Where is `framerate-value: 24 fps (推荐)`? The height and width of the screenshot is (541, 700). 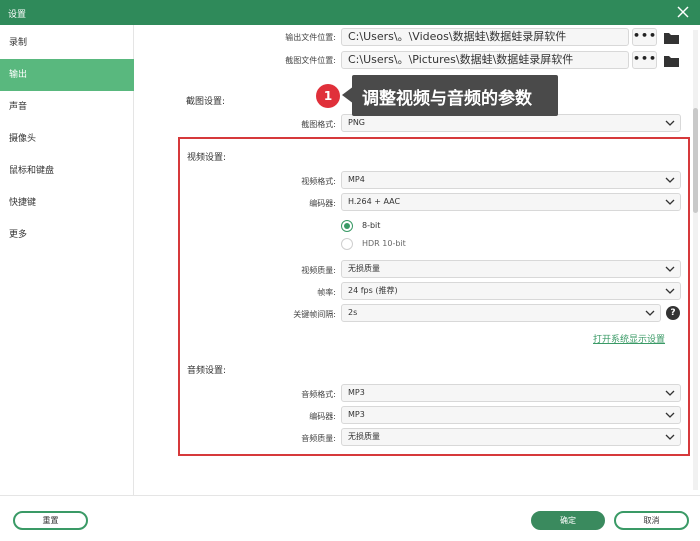 framerate-value: 24 fps (推荐) is located at coordinates (373, 290).